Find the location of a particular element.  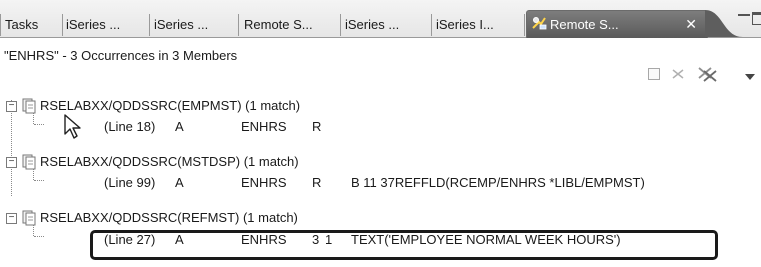

close-icon: ✕ is located at coordinates (691, 24).